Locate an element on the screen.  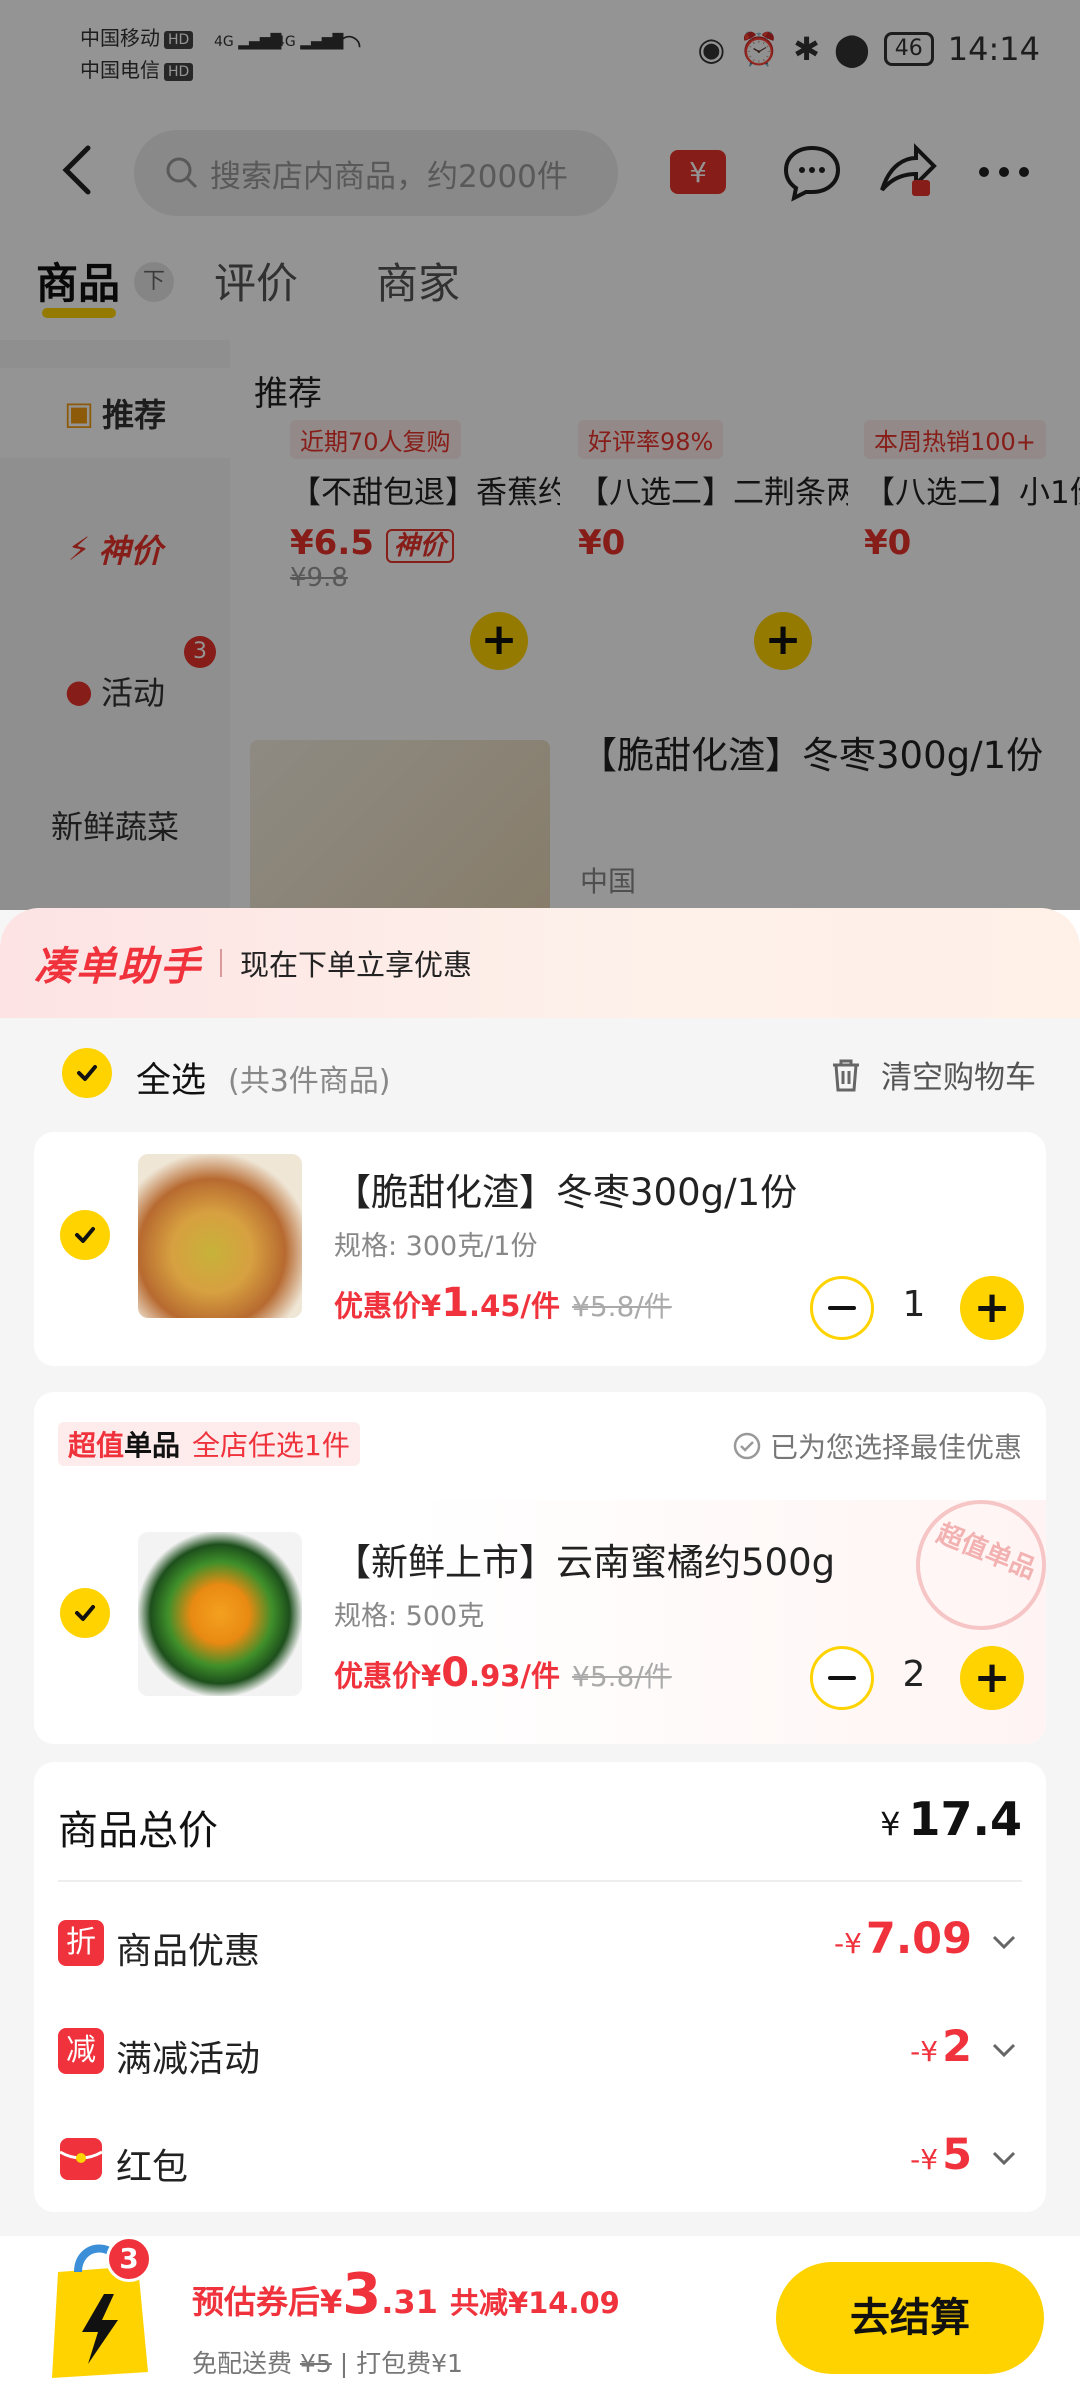
discount-label: 商品优惠 is located at coordinates (188, 1951).